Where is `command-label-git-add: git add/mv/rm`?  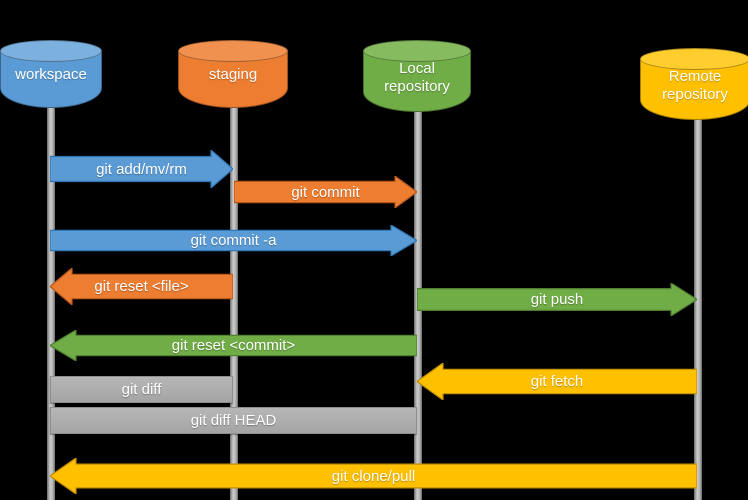
command-label-git-add: git add/mv/rm is located at coordinates (141, 169).